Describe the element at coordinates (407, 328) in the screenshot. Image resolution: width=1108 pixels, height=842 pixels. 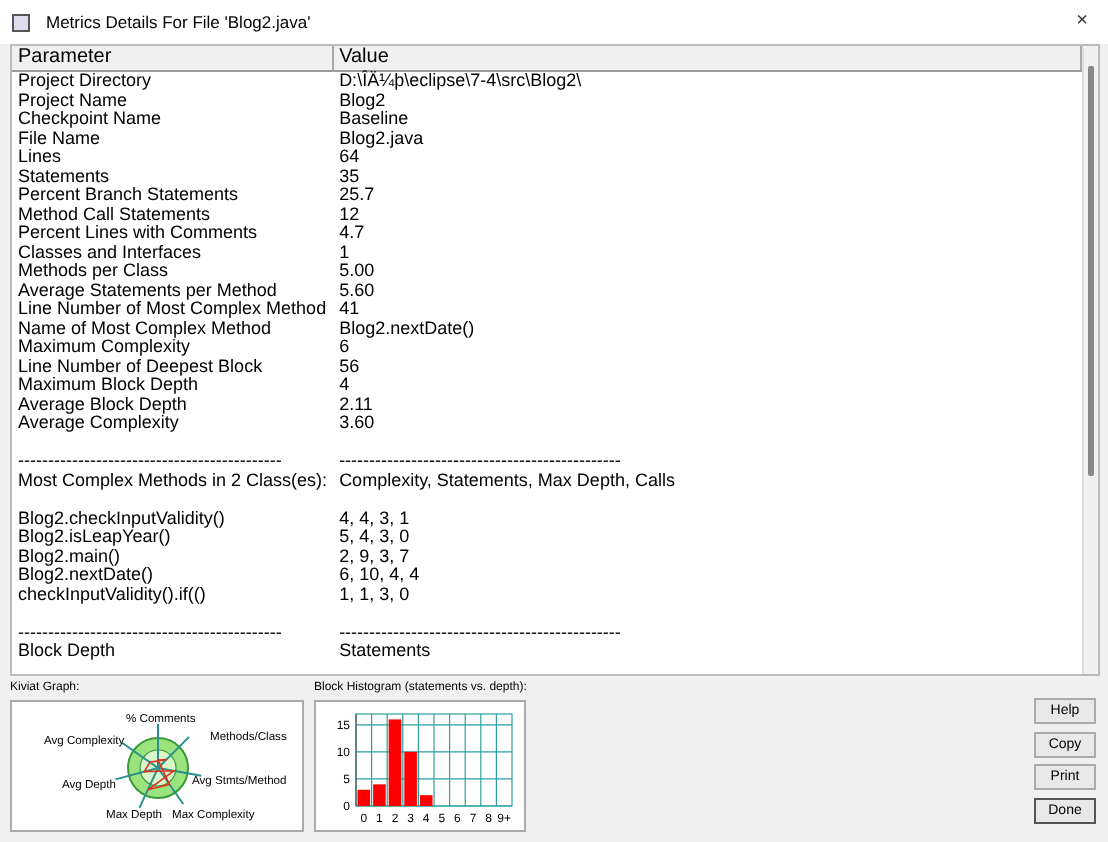
I see `value-cell-text: Blog2.nextDate()` at that location.